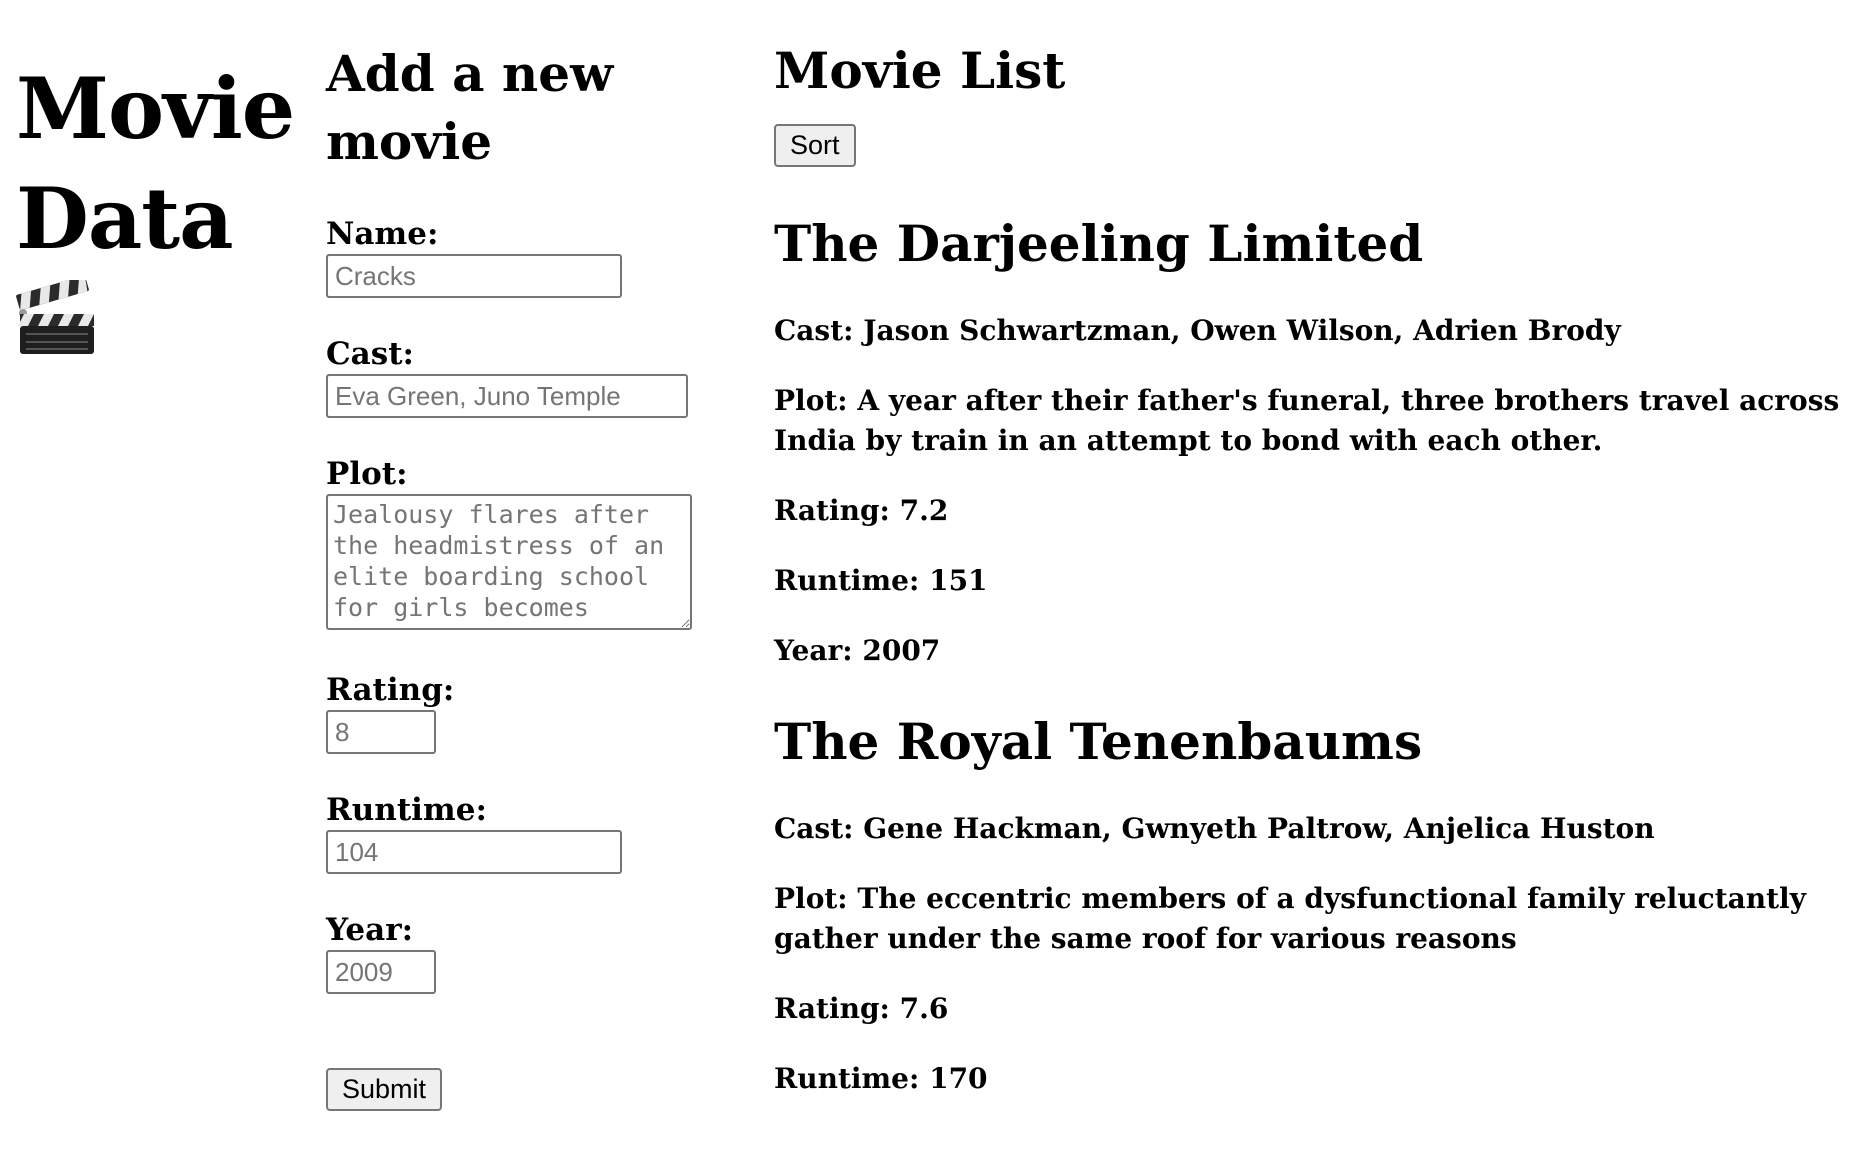 The image size is (1868, 1150). Describe the element at coordinates (474, 276) in the screenshot. I see `name-input` at that location.